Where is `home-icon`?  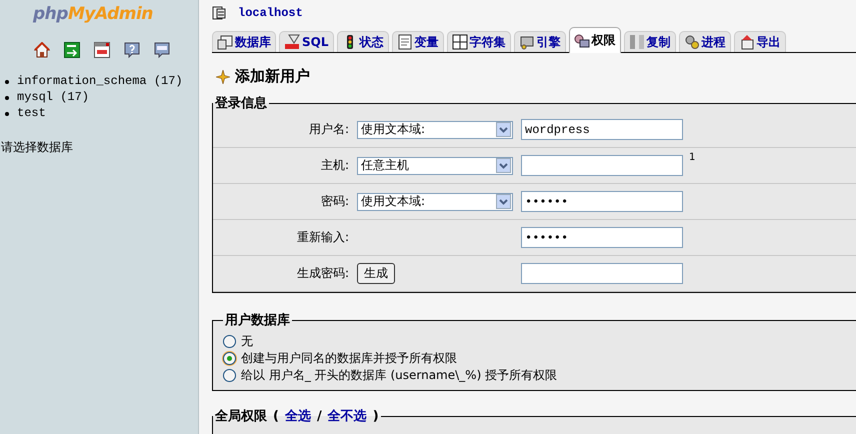 home-icon is located at coordinates (42, 50).